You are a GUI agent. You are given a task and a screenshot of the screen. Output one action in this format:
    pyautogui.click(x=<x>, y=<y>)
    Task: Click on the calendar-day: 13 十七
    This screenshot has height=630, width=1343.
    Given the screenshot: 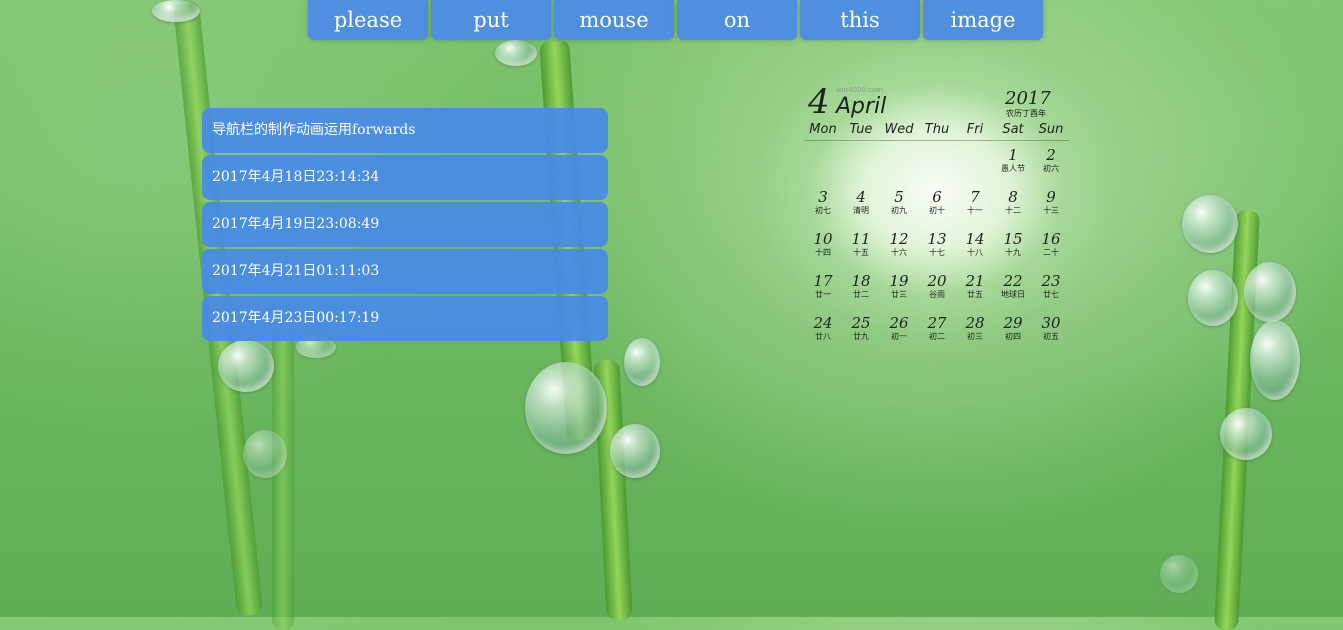 What is the action you would take?
    pyautogui.click(x=937, y=251)
    